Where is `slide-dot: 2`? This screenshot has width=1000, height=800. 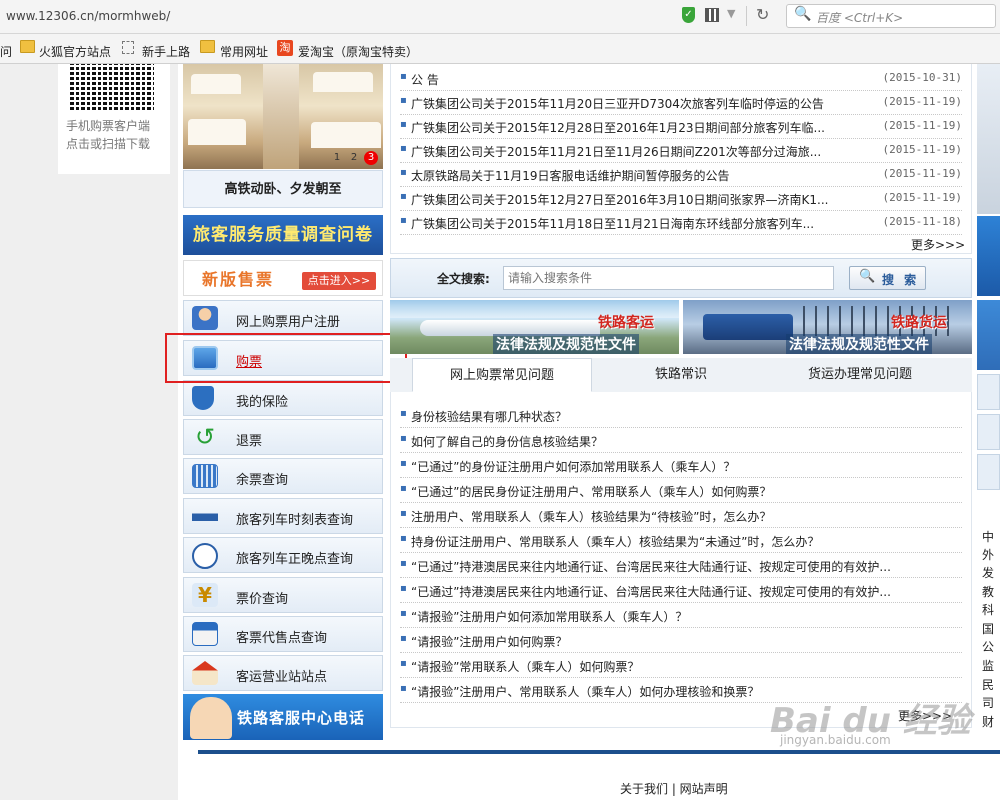 slide-dot: 2 is located at coordinates (354, 158).